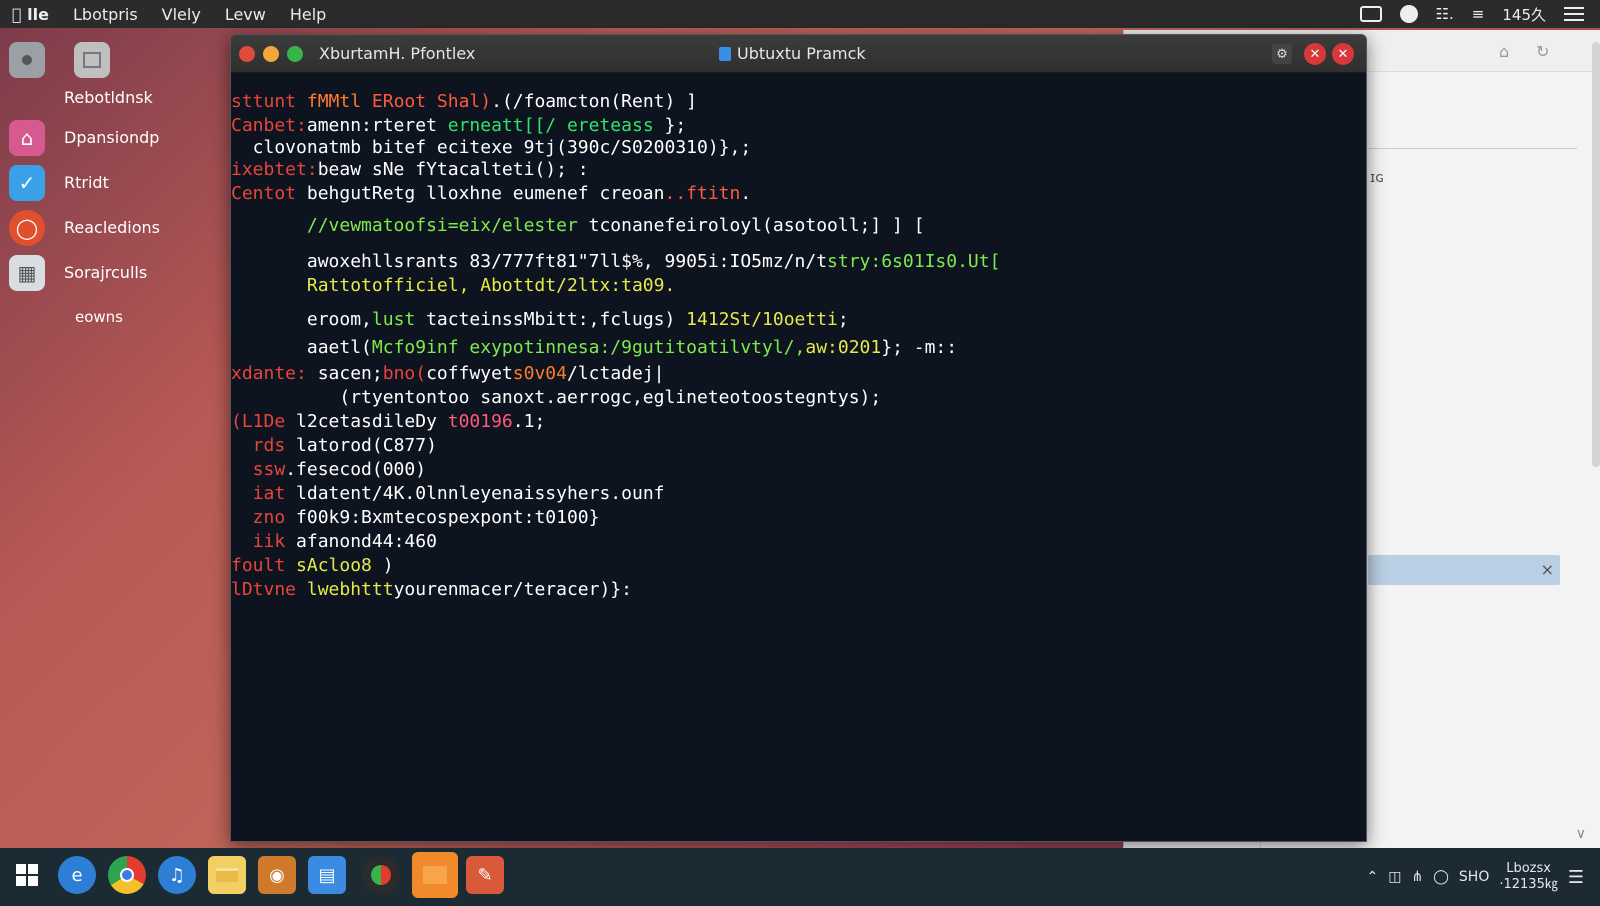 Image resolution: width=1600 pixels, height=906 pixels. Describe the element at coordinates (1370, 14) in the screenshot. I see `book-icon` at that location.